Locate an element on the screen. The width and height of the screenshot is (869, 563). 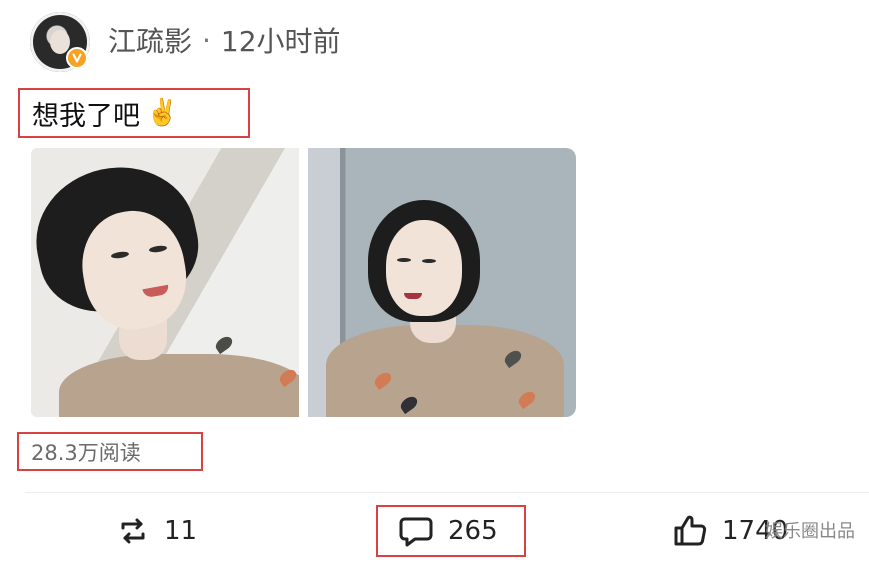
views-highlight: 28.3万阅读 is located at coordinates (110, 451).